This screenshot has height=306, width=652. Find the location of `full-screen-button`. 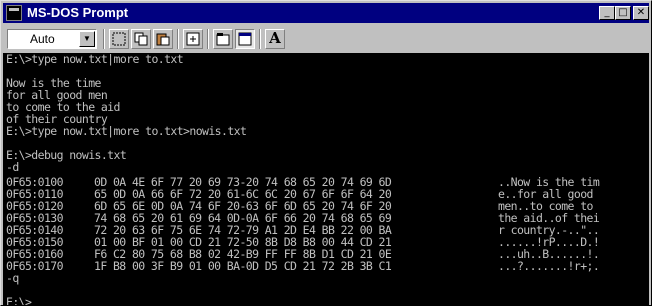

full-screen-button is located at coordinates (193, 39).